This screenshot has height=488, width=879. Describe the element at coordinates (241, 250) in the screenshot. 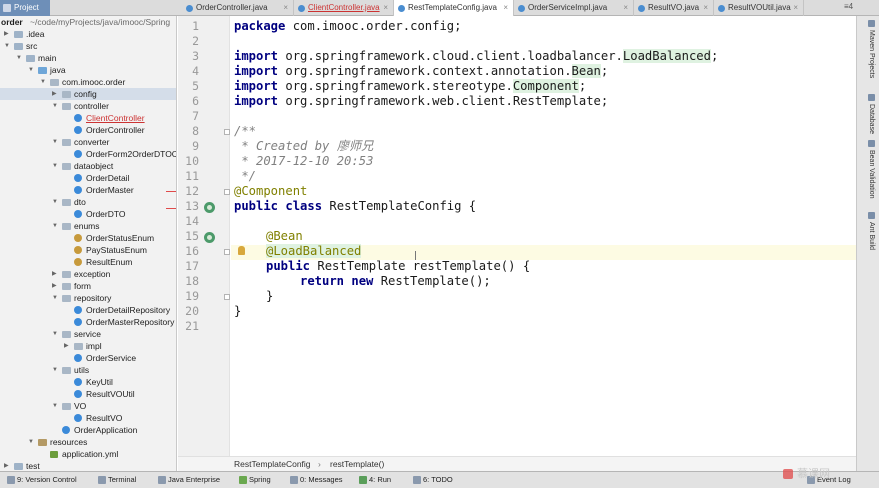

I see `lightbulb-icon` at that location.